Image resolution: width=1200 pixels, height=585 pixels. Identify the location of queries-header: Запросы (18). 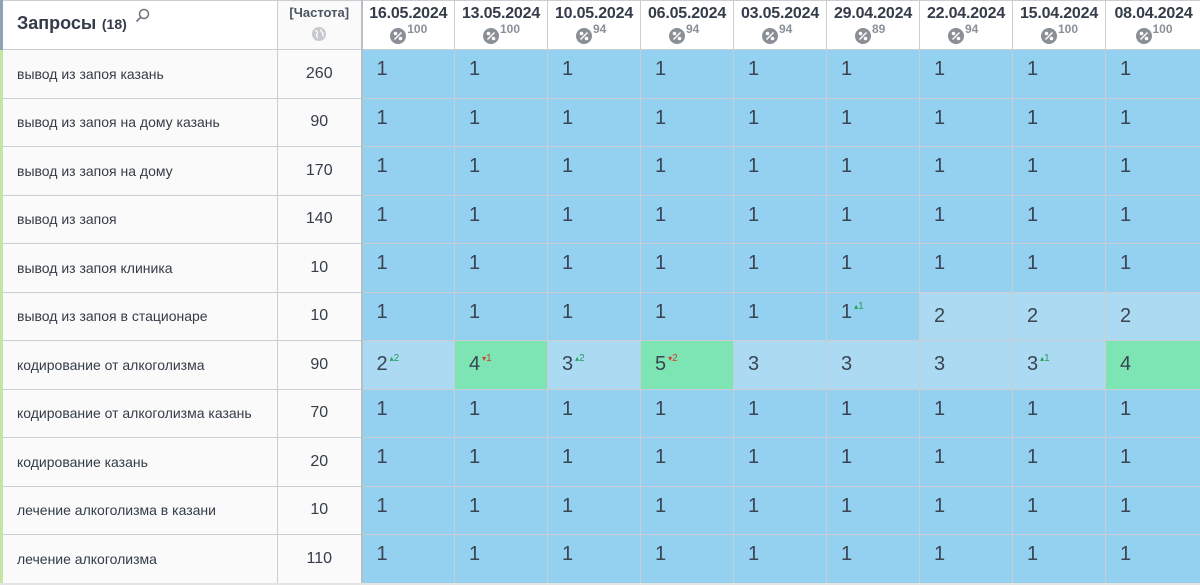
(139, 25).